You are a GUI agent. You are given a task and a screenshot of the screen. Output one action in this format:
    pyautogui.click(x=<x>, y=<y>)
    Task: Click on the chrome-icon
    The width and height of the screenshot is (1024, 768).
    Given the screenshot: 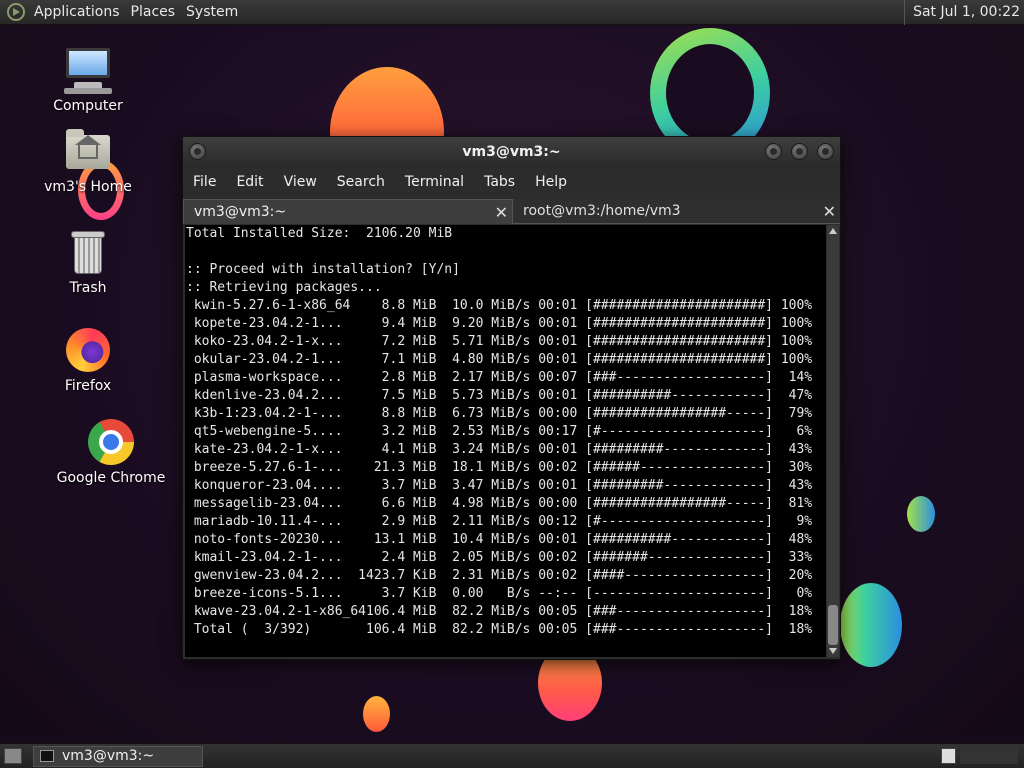 What is the action you would take?
    pyautogui.click(x=111, y=442)
    